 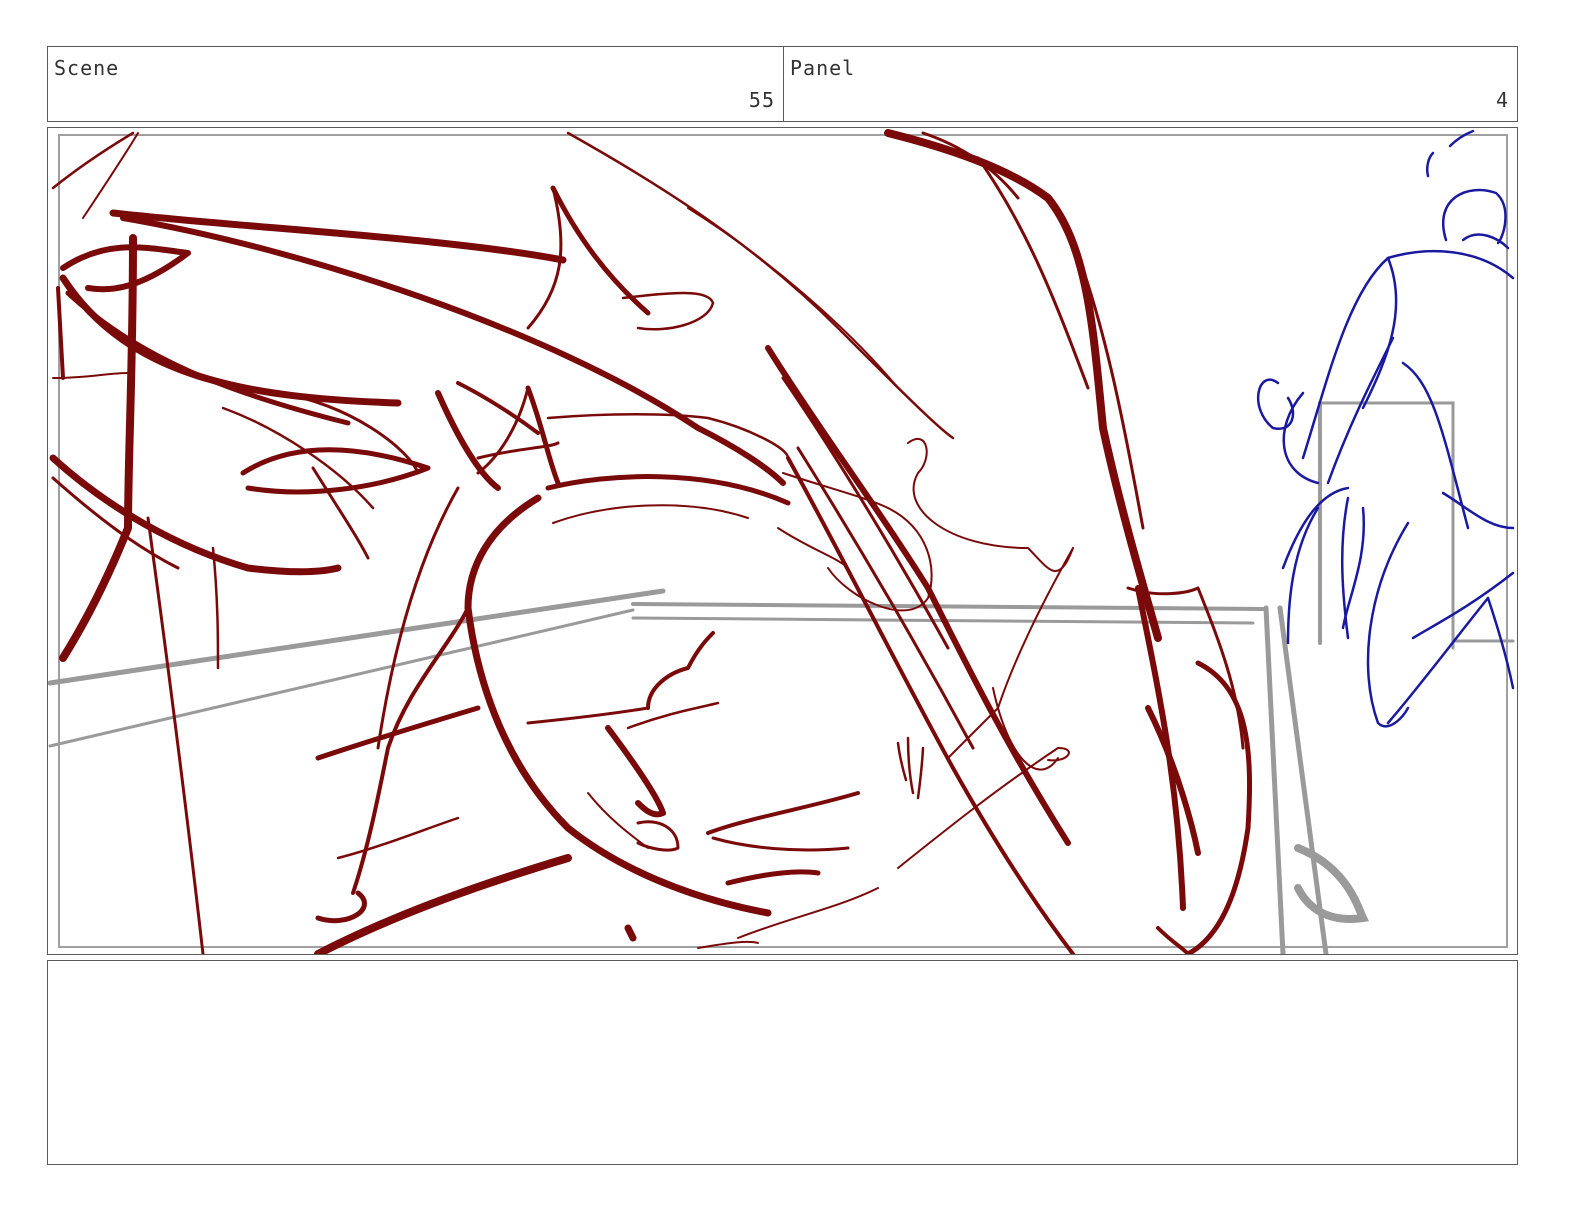 I want to click on scene-number: 55, so click(x=761, y=100).